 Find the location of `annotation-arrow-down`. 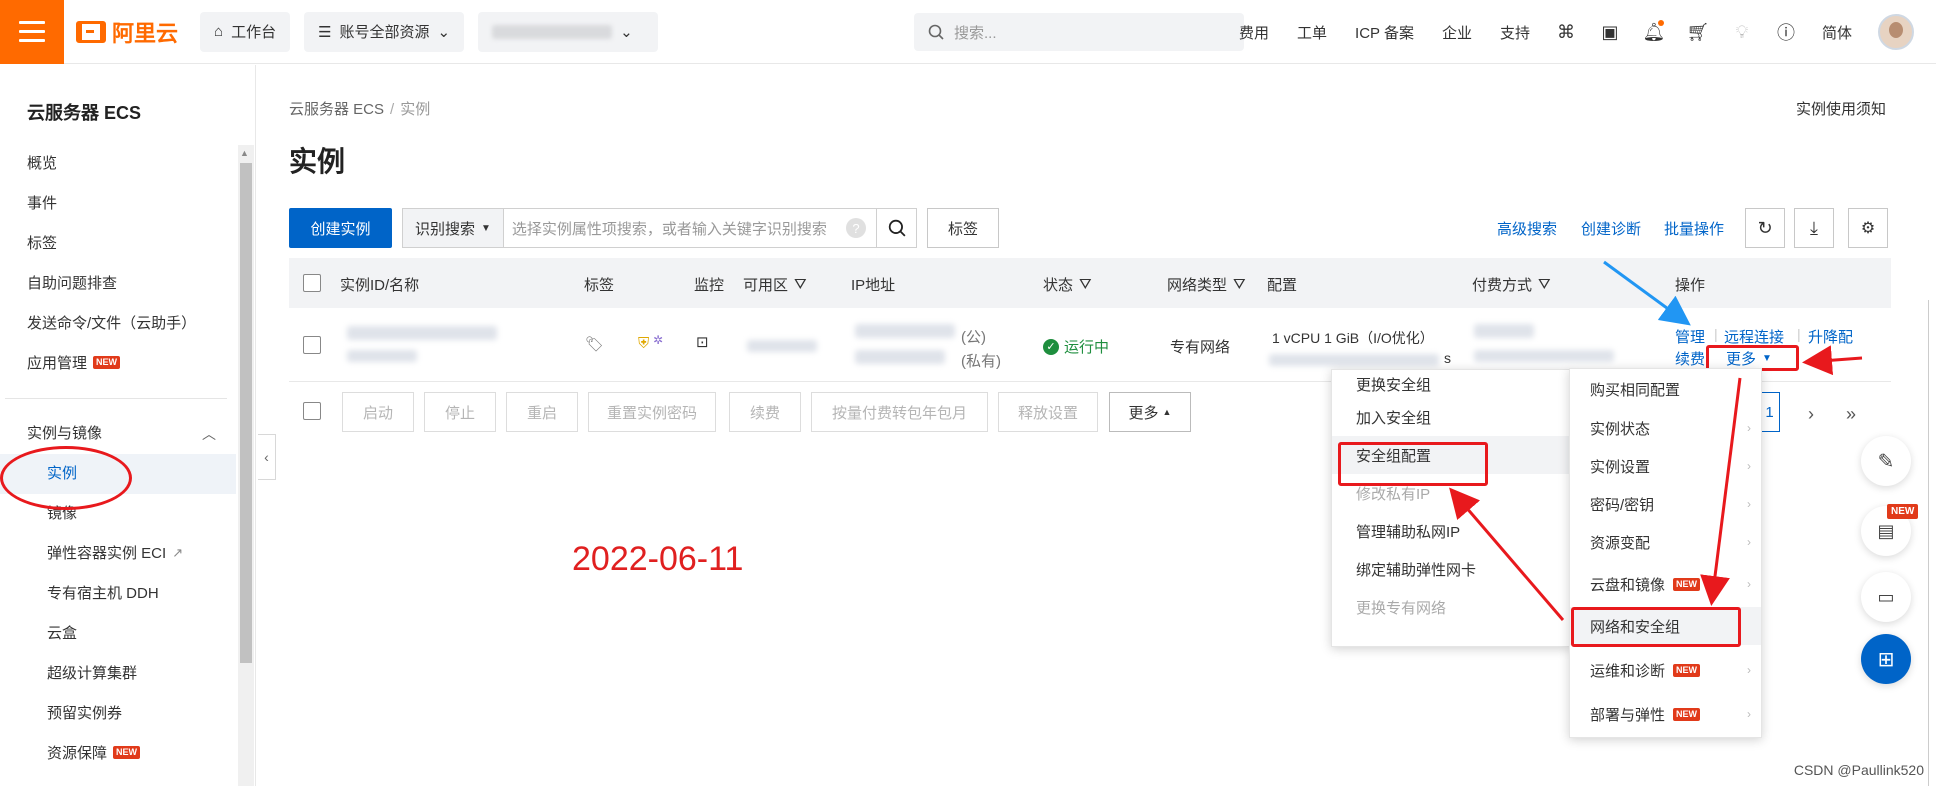

annotation-arrow-down is located at coordinates (1721, 491).